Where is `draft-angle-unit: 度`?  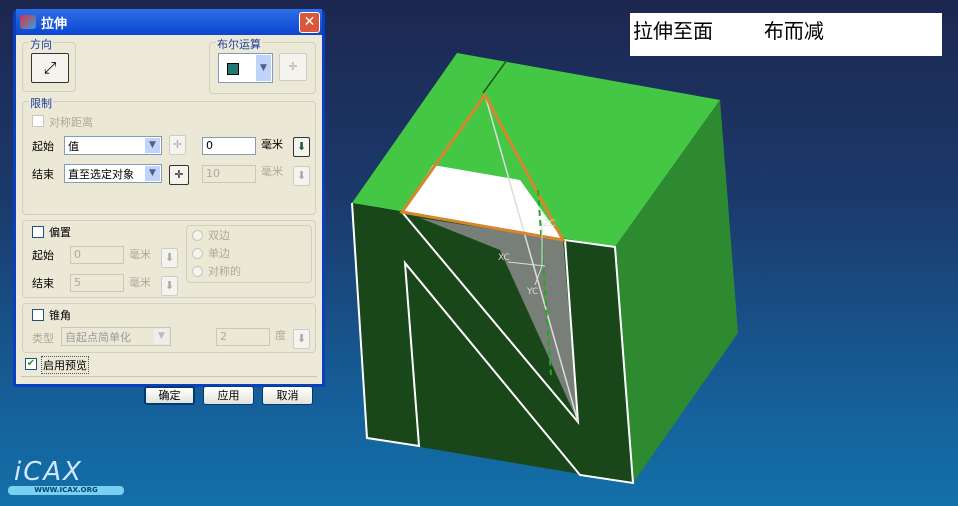
draft-angle-unit: 度 is located at coordinates (280, 335).